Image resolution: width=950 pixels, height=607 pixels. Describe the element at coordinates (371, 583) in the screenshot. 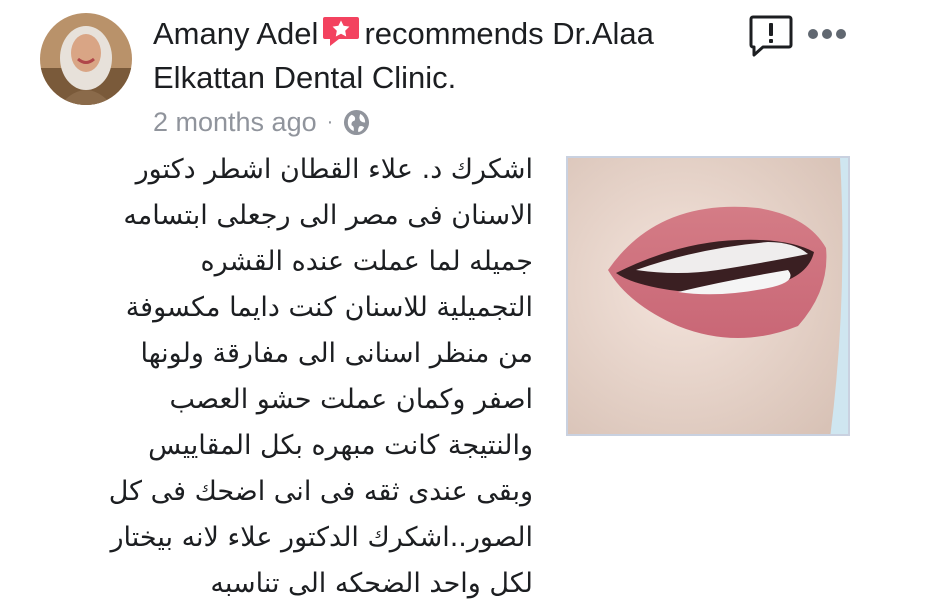

I see `post-text-line: لكل واحد الضحكه الى تناسبه` at that location.